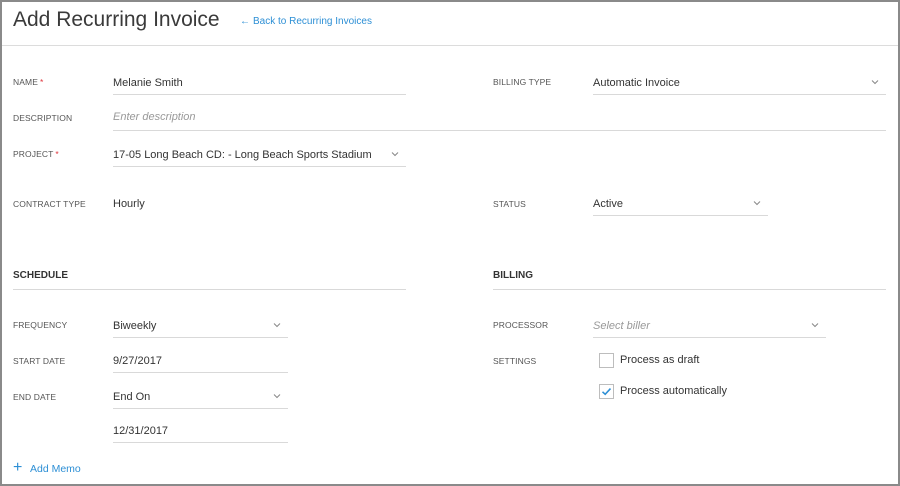 The image size is (900, 486). I want to click on add-memo-label: Add Memo, so click(55, 469).